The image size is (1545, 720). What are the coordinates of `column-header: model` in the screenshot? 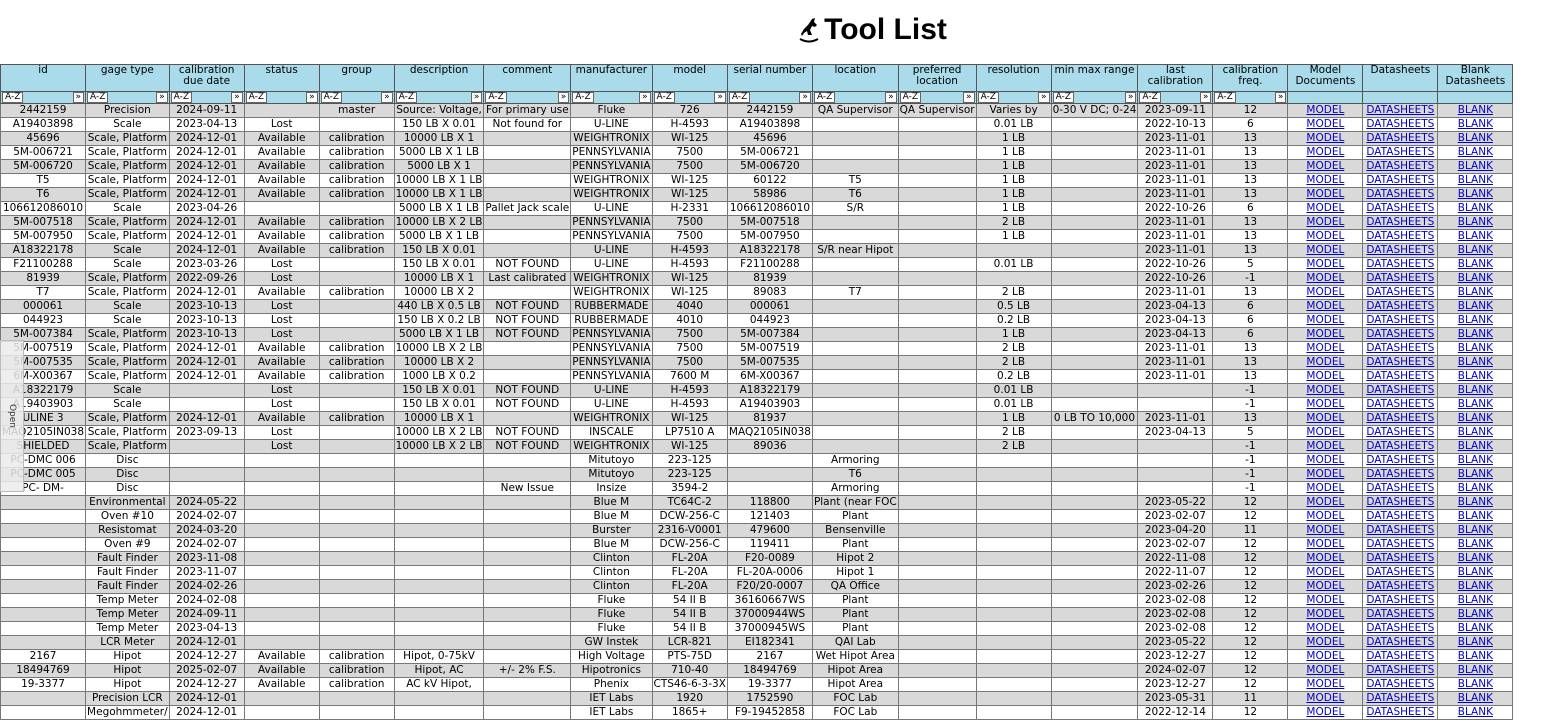 It's located at (689, 78).